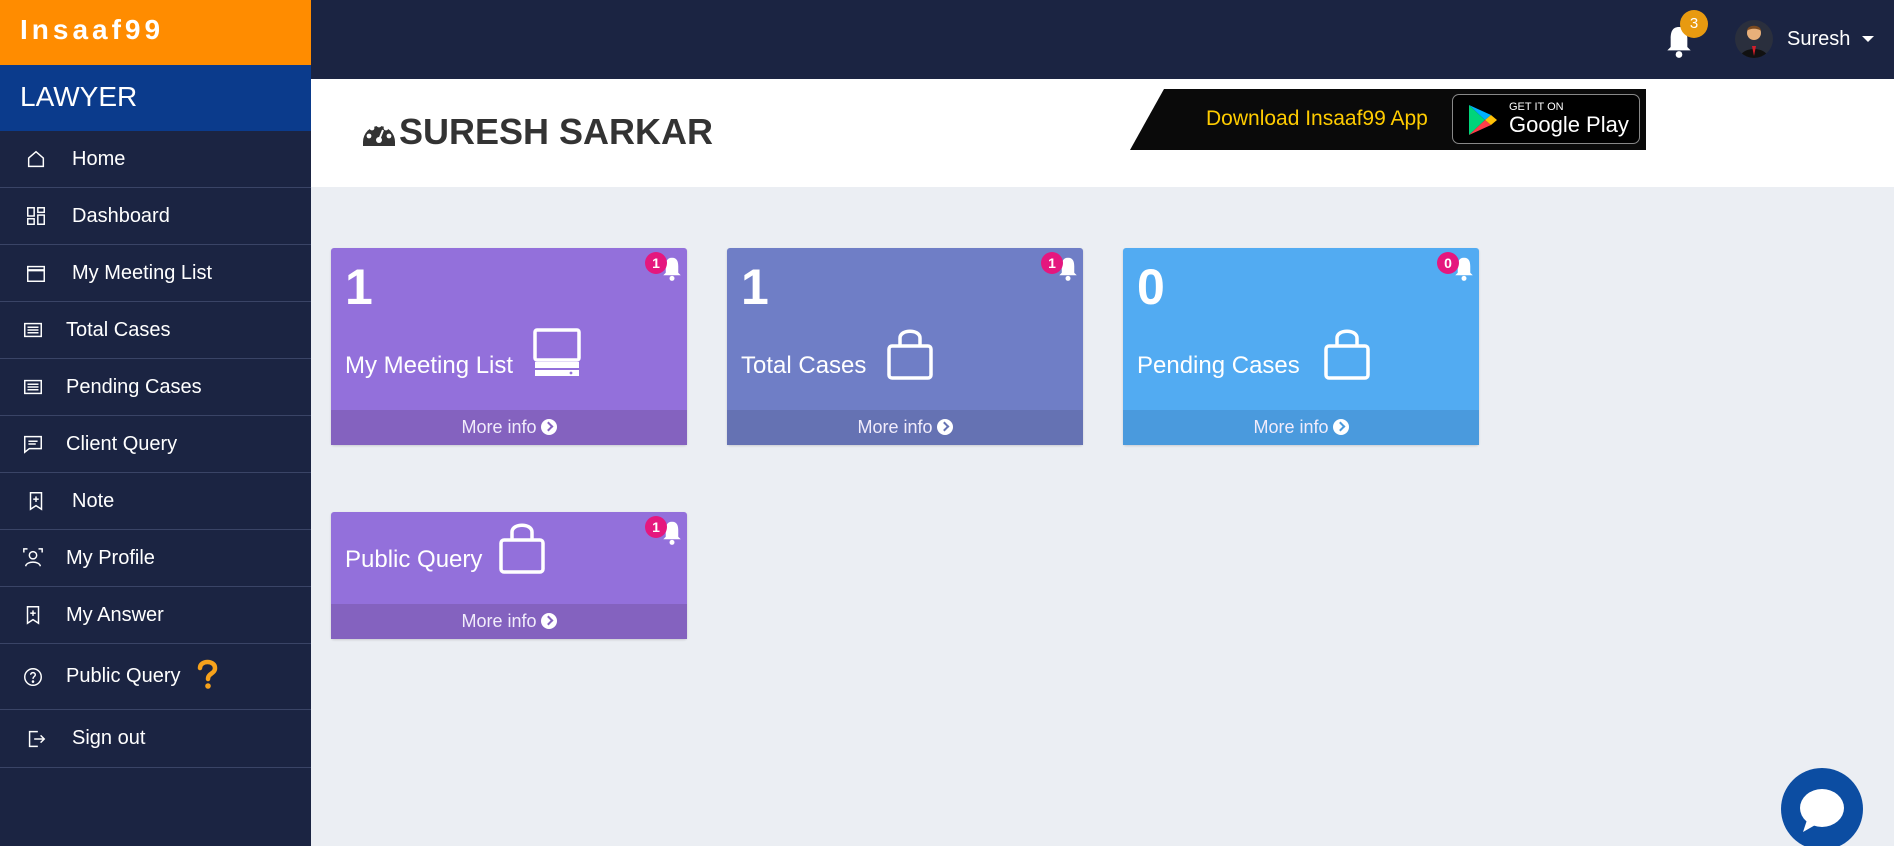  I want to click on sign-out-icon, so click(36, 739).